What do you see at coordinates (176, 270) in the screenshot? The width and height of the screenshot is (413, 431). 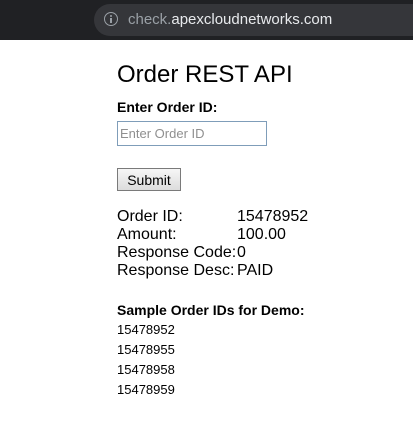 I see `result-response-desc-label: Response Desc:` at bounding box center [176, 270].